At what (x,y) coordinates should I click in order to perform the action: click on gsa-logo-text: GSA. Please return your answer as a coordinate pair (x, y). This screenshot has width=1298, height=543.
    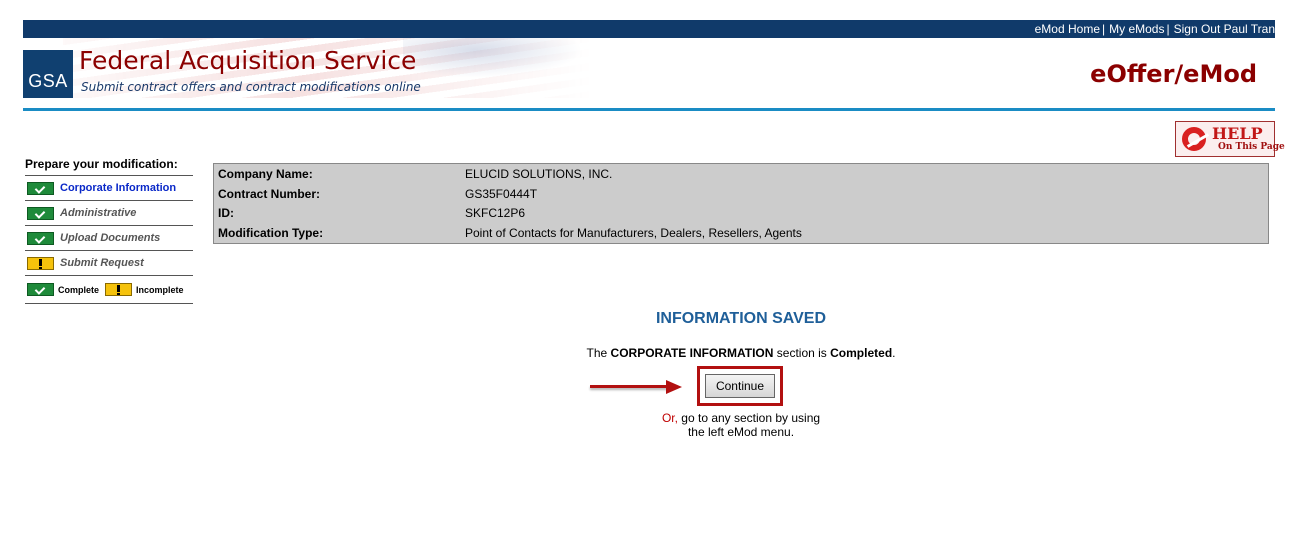
    Looking at the image, I should click on (48, 81).